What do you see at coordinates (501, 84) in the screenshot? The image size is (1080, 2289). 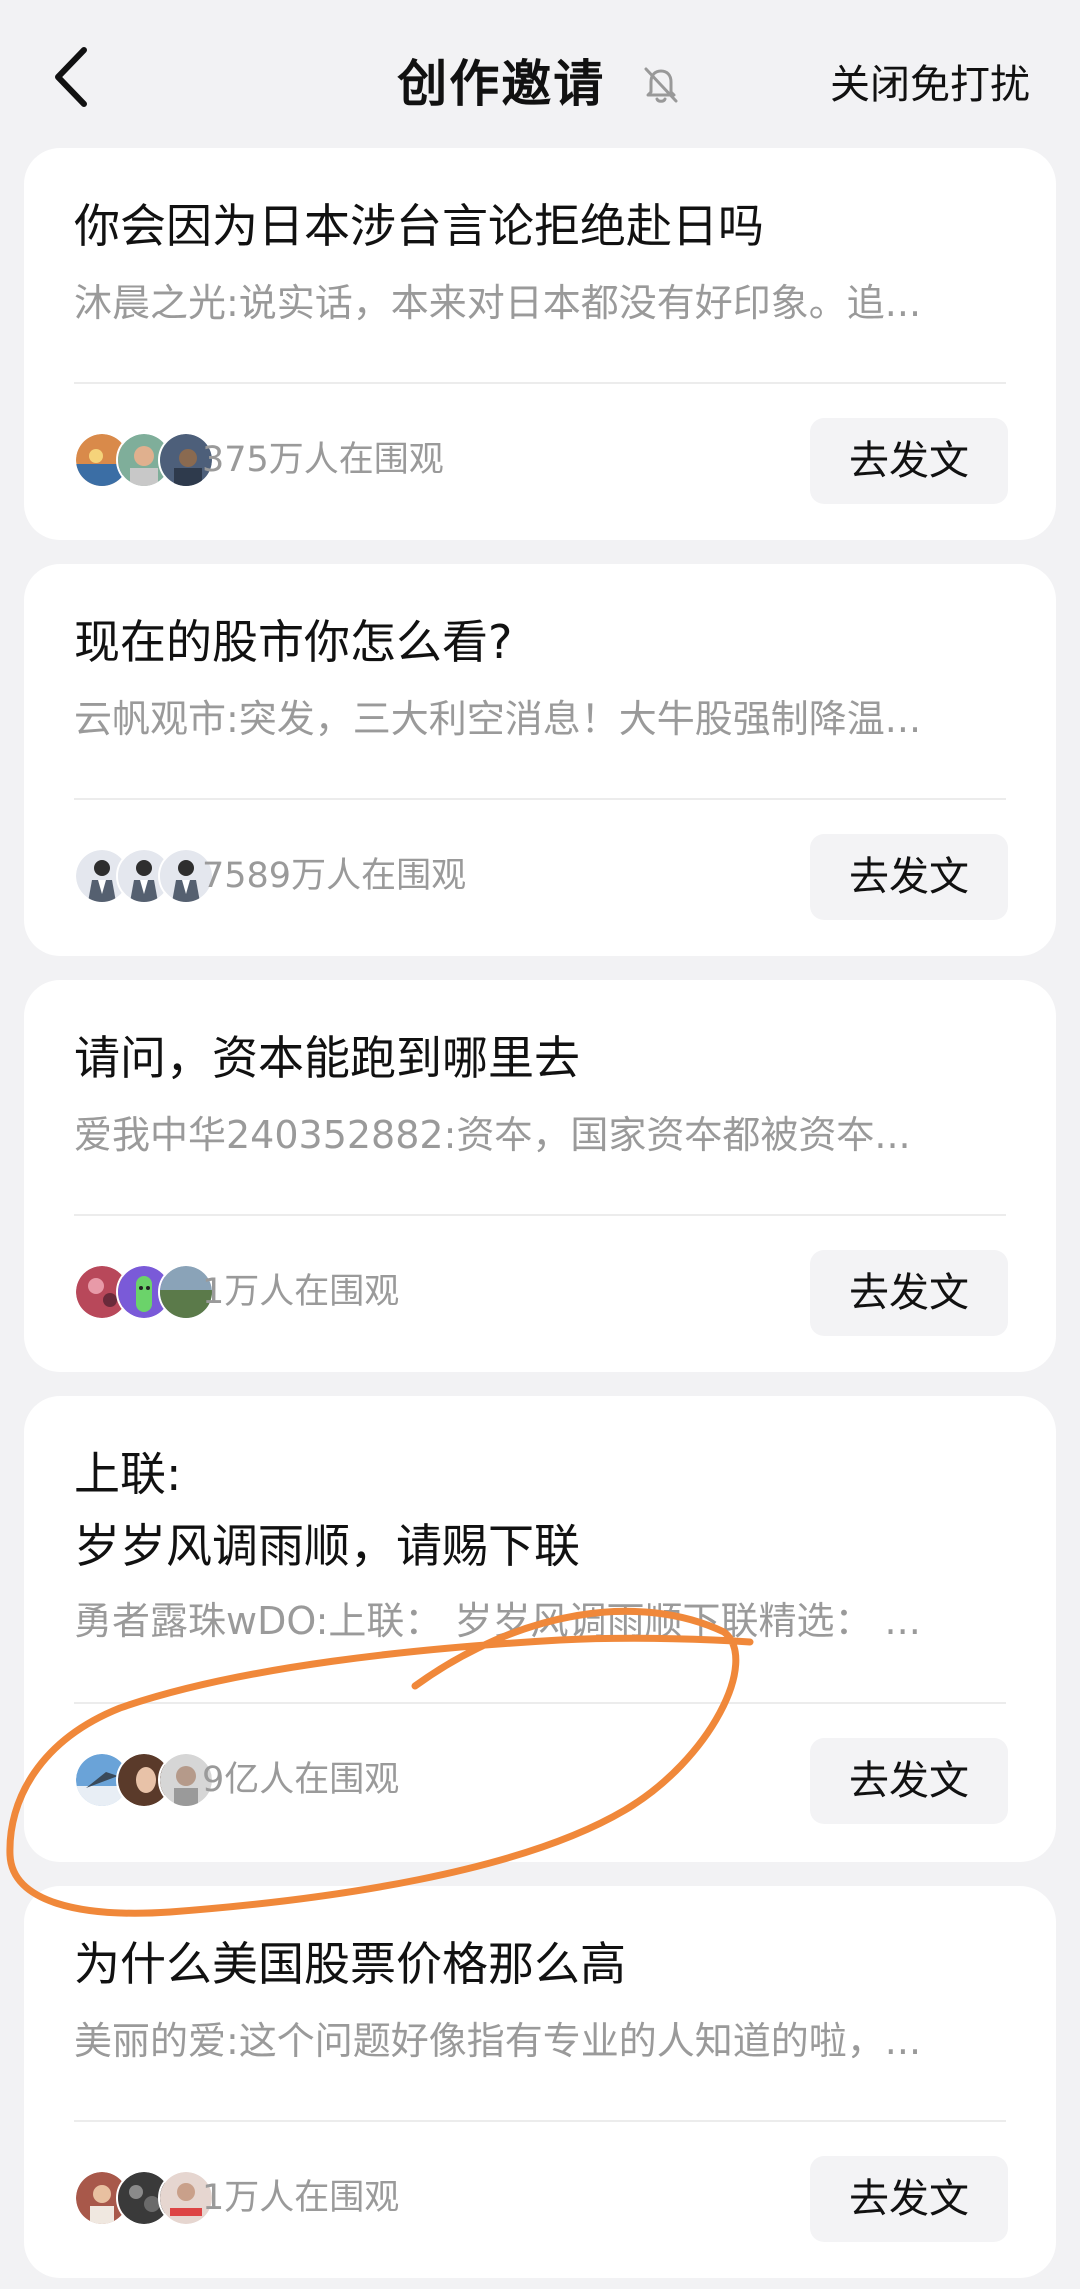 I see `page-title-text: 创作邀请` at bounding box center [501, 84].